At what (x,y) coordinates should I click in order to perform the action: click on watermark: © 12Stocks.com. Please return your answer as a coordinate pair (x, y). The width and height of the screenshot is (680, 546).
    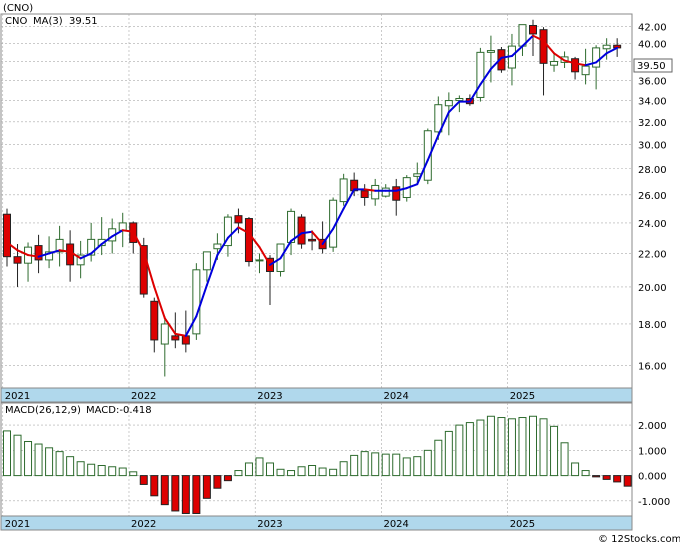
    Looking at the image, I should click on (639, 539).